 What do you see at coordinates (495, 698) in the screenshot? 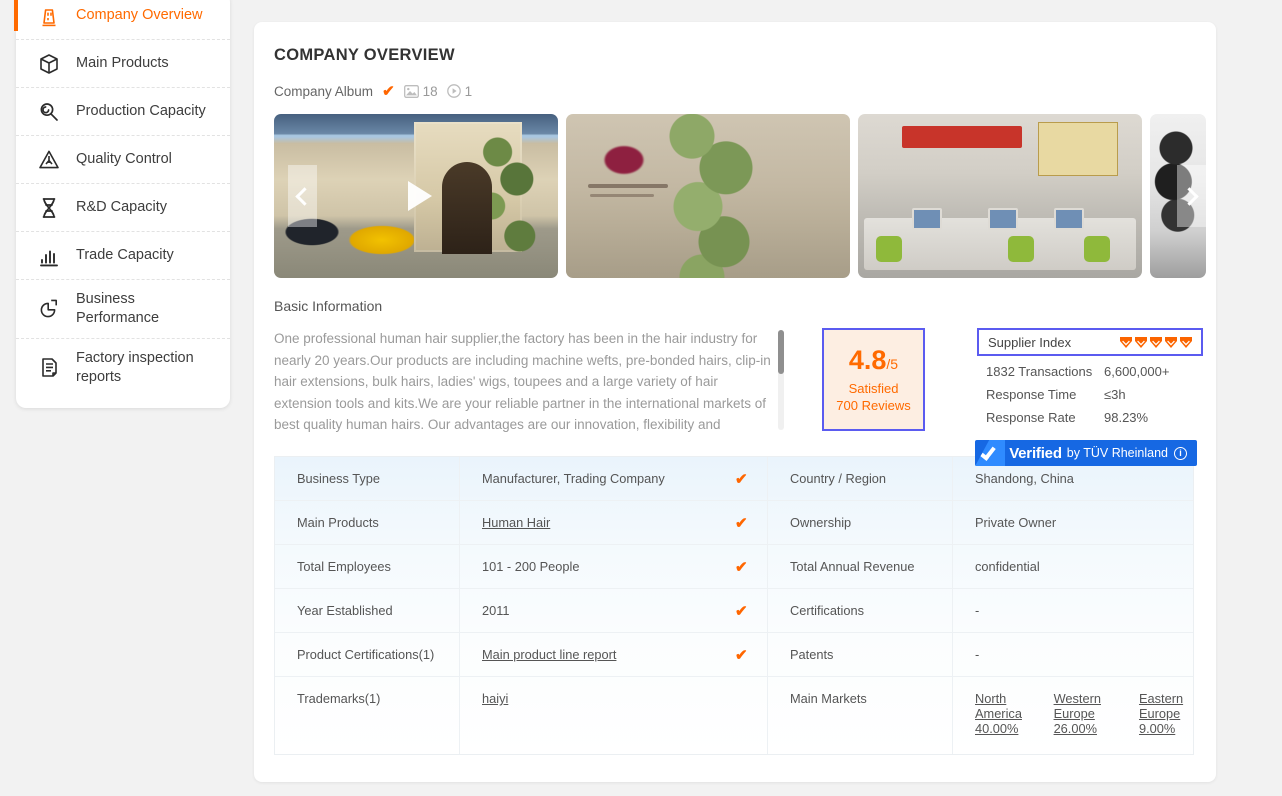
I see `table-left-value-link: haiyi` at bounding box center [495, 698].